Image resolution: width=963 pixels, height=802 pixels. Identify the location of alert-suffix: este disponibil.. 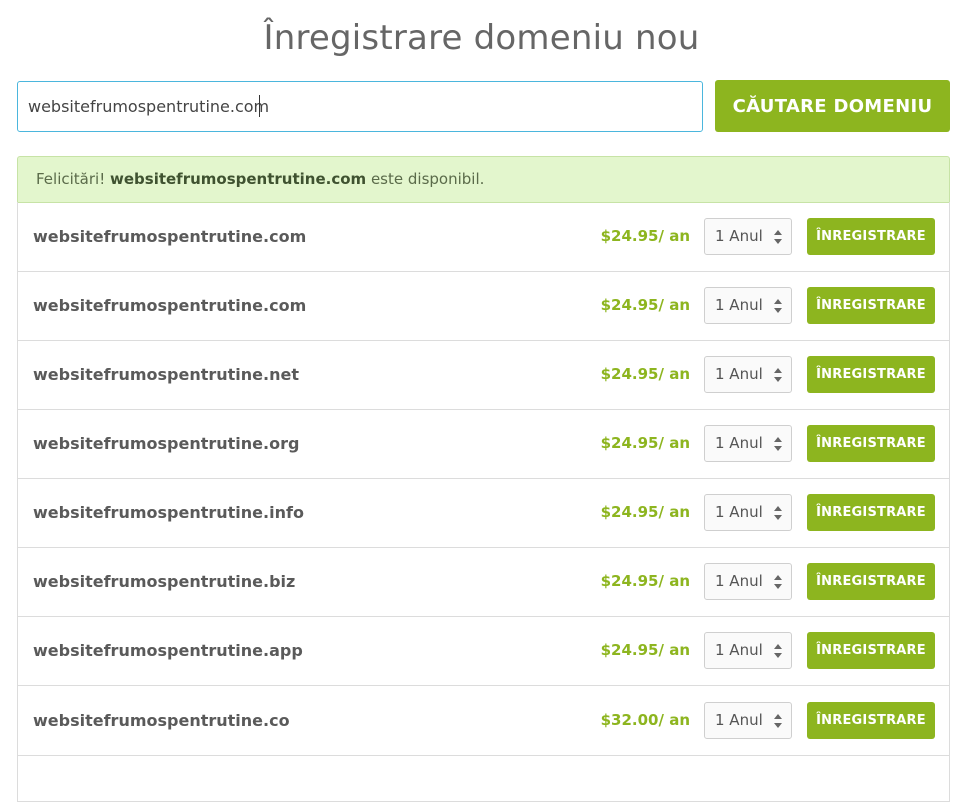
(427, 179).